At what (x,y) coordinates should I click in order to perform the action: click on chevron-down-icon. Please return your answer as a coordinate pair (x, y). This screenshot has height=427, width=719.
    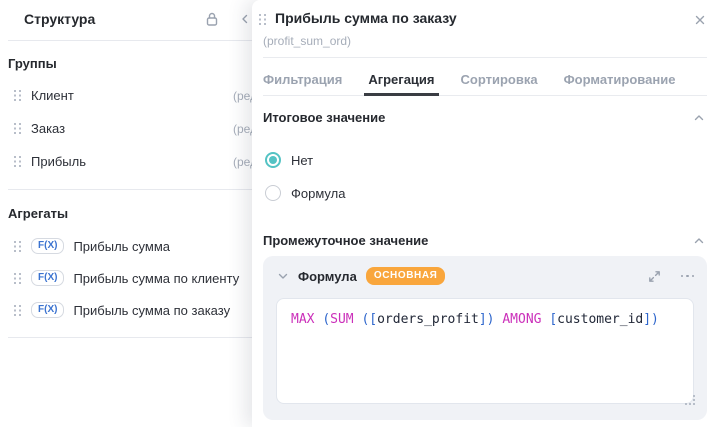
    Looking at the image, I should click on (283, 276).